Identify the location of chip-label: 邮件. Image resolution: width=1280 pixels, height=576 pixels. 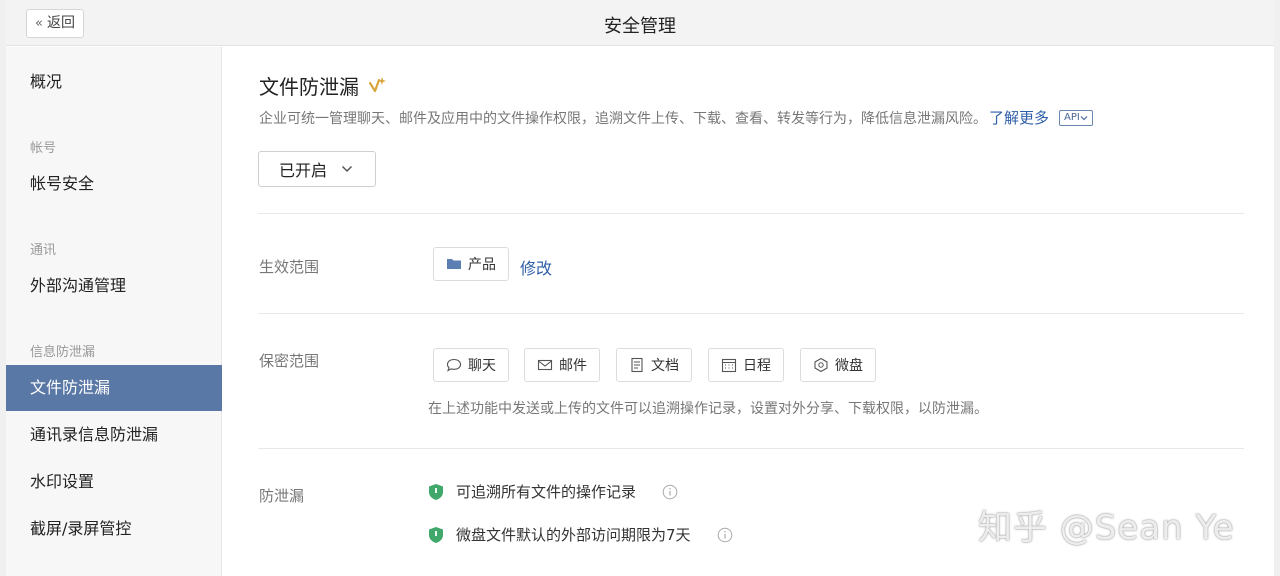
(573, 366).